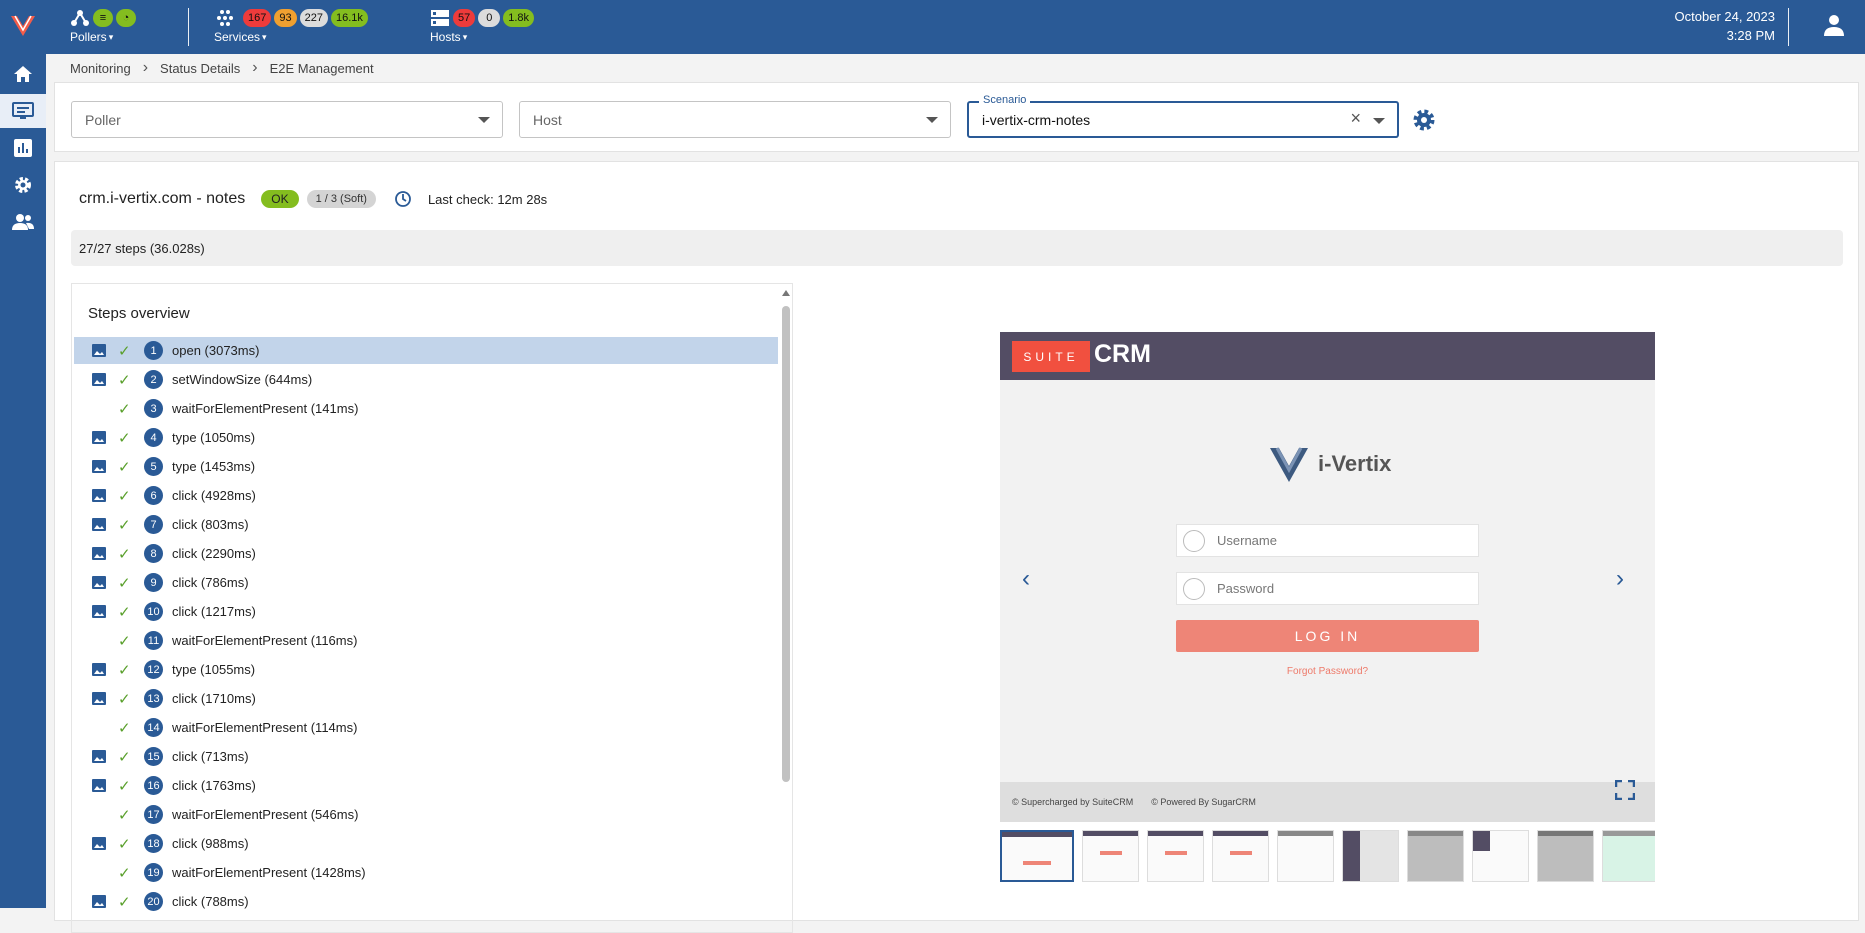  Describe the element at coordinates (426, 379) in the screenshot. I see `step-row: ✓ 2 setWindowSize (644ms)` at that location.